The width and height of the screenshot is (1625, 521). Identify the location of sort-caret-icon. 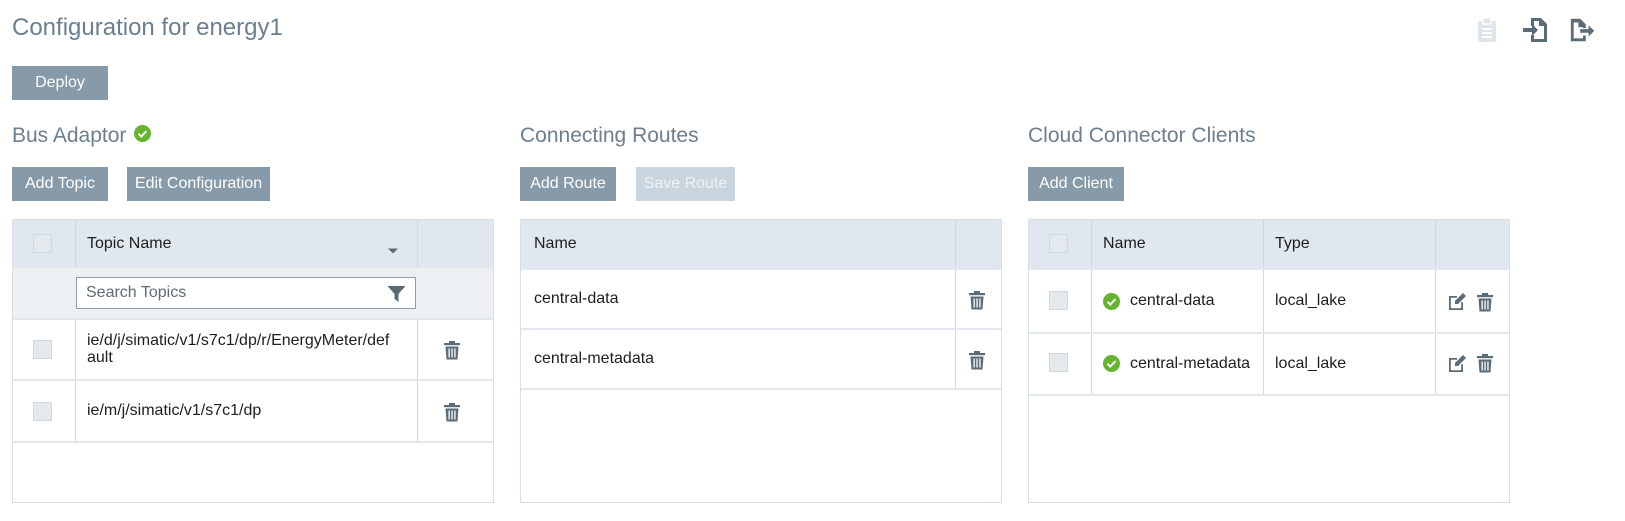
(393, 251).